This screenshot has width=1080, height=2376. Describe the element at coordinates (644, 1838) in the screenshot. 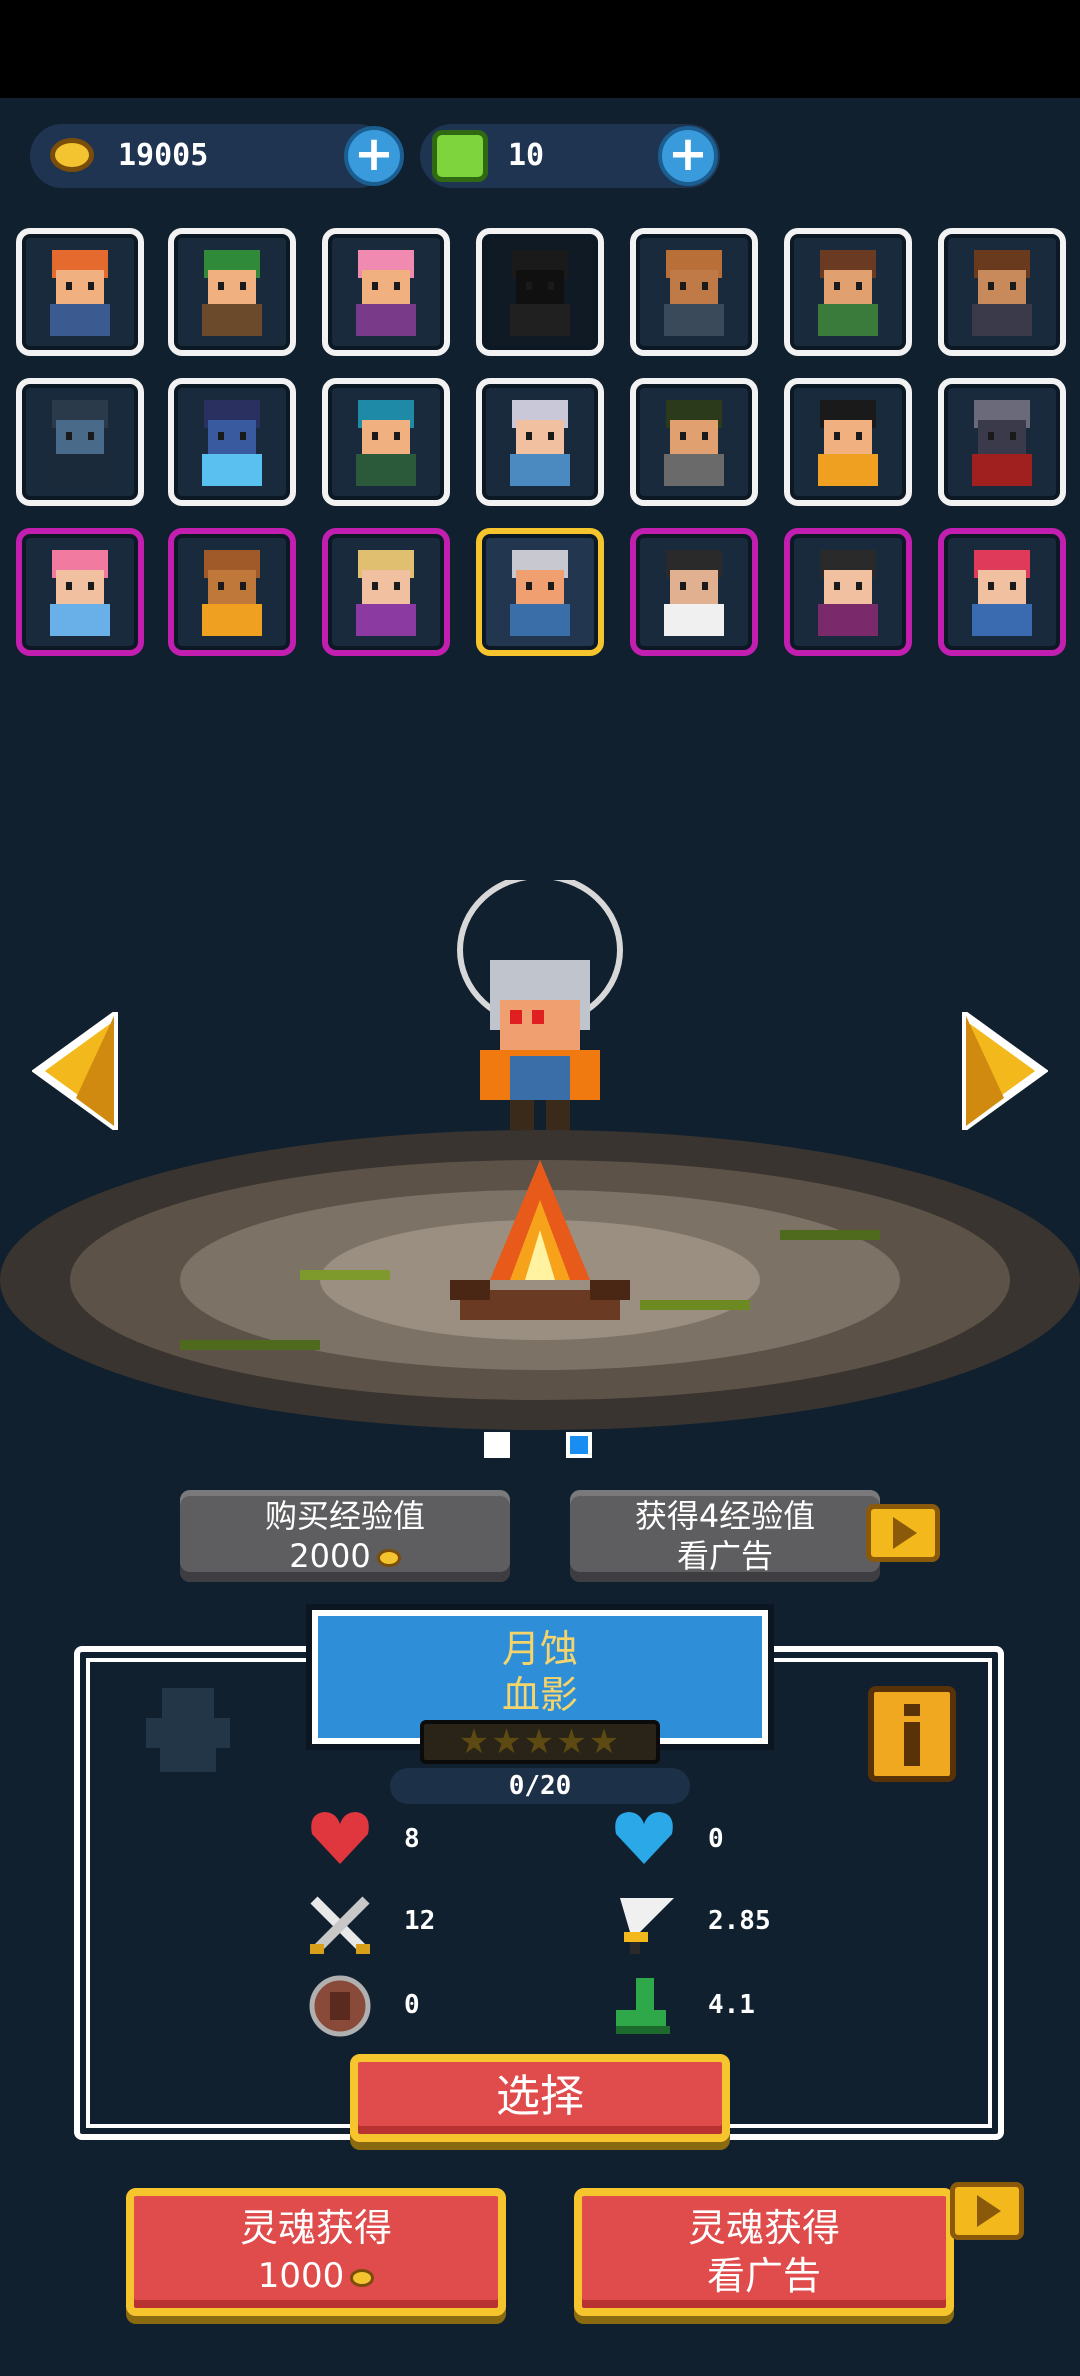

I see `blue-heart-shield-icon` at that location.